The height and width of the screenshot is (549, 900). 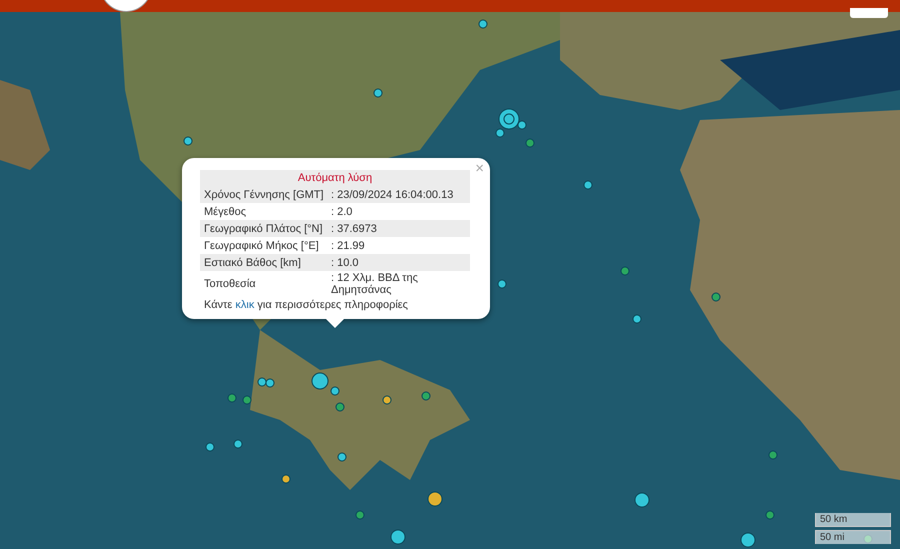 What do you see at coordinates (392, 194) in the screenshot?
I see `field-value: : 23/09/2024 16:04:00.13` at bounding box center [392, 194].